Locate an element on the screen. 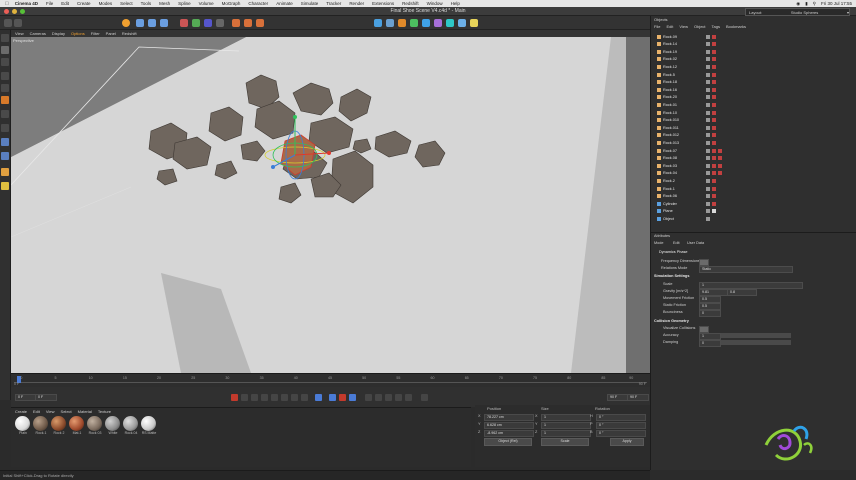 This screenshot has width=856, height=480. menu-extensions: Extensions is located at coordinates (383, 3).